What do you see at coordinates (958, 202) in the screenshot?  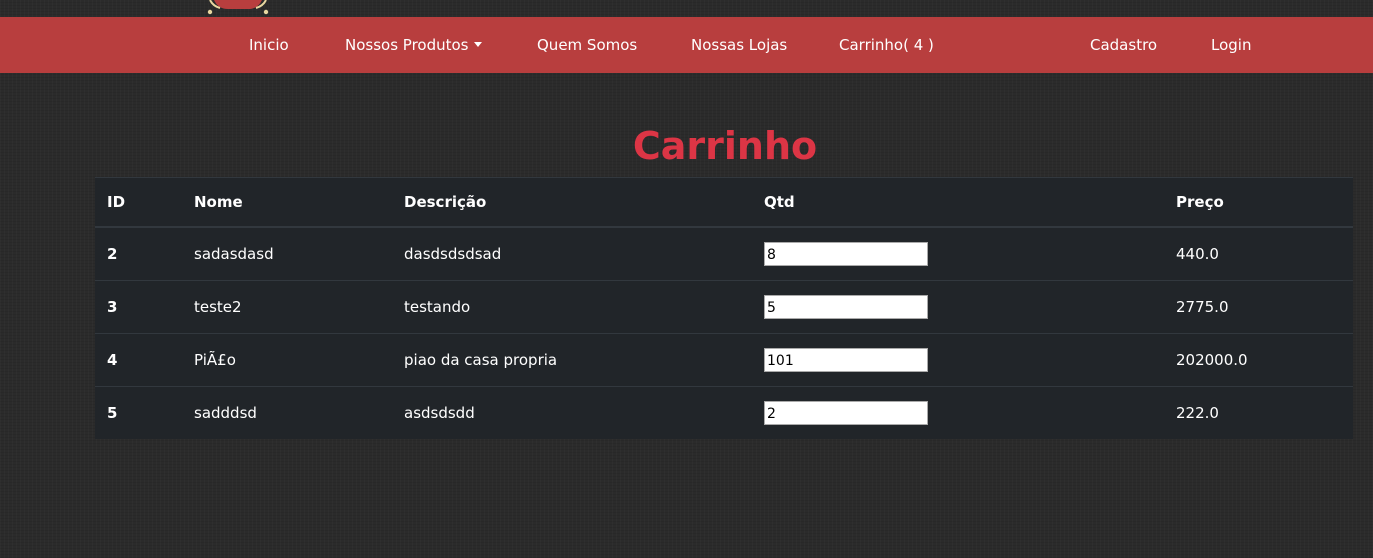 I see `column-header-qtd: Qtd` at bounding box center [958, 202].